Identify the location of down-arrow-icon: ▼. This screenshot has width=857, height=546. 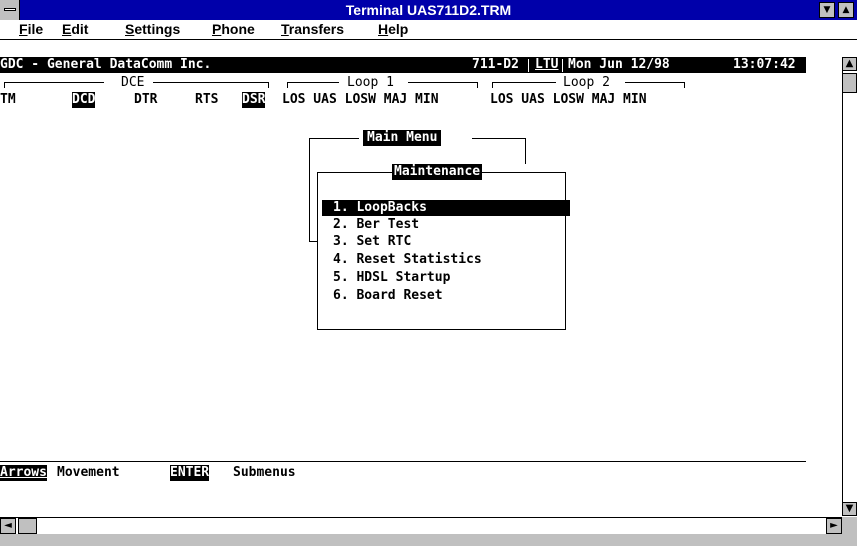
(849, 508).